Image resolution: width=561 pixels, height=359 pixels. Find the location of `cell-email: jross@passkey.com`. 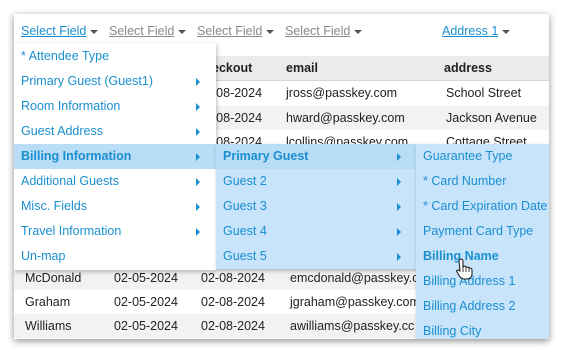

cell-email: jross@passkey.com is located at coordinates (342, 93).